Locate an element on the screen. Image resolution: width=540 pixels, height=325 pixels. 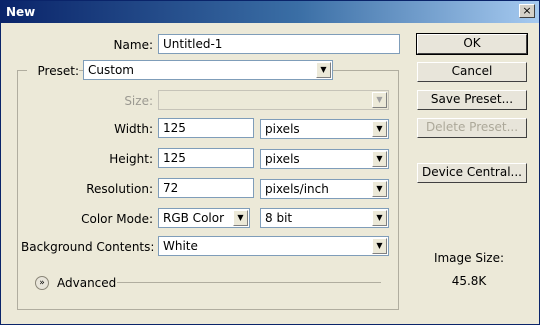
height-unit-select: pixels ▼ is located at coordinates (324, 159).